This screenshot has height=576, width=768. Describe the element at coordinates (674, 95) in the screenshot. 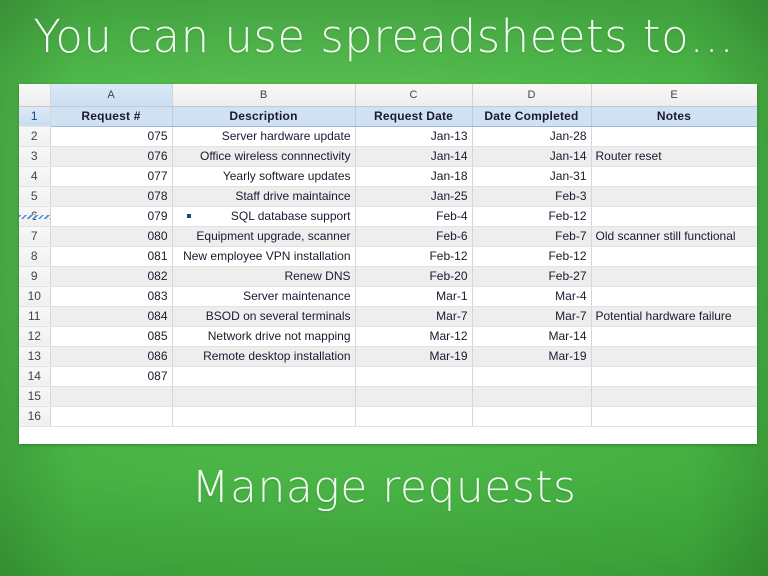

I see `column-header-e: E` at that location.